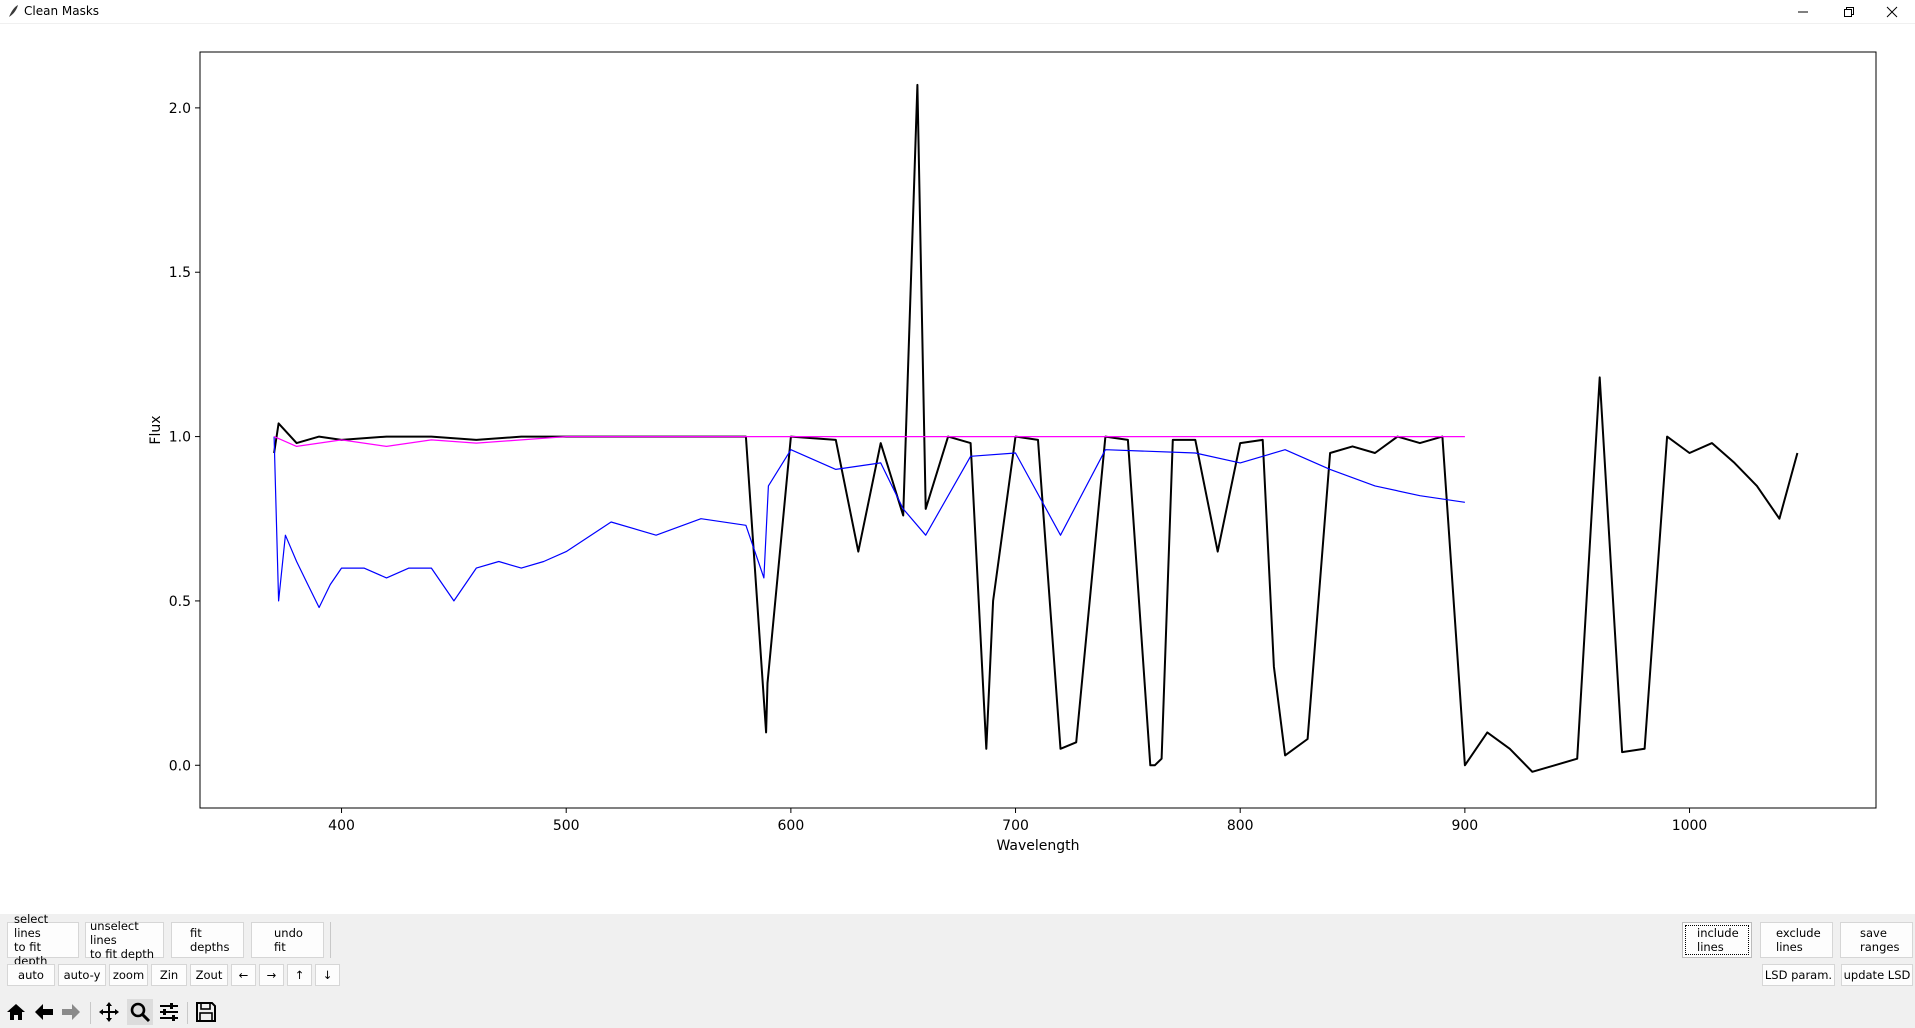 Image resolution: width=1915 pixels, height=1028 pixels. Describe the element at coordinates (156, 429) in the screenshot. I see `y-axis-label: Flux` at that location.